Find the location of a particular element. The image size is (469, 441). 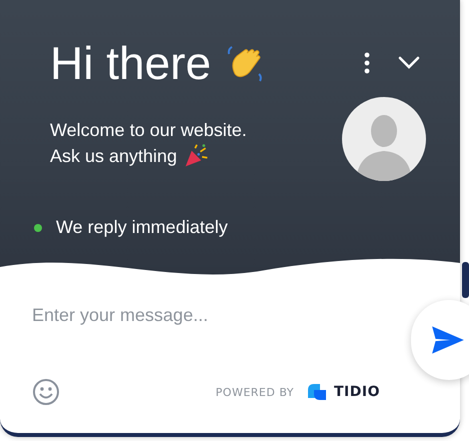

brand-logo-icon is located at coordinates (317, 392).